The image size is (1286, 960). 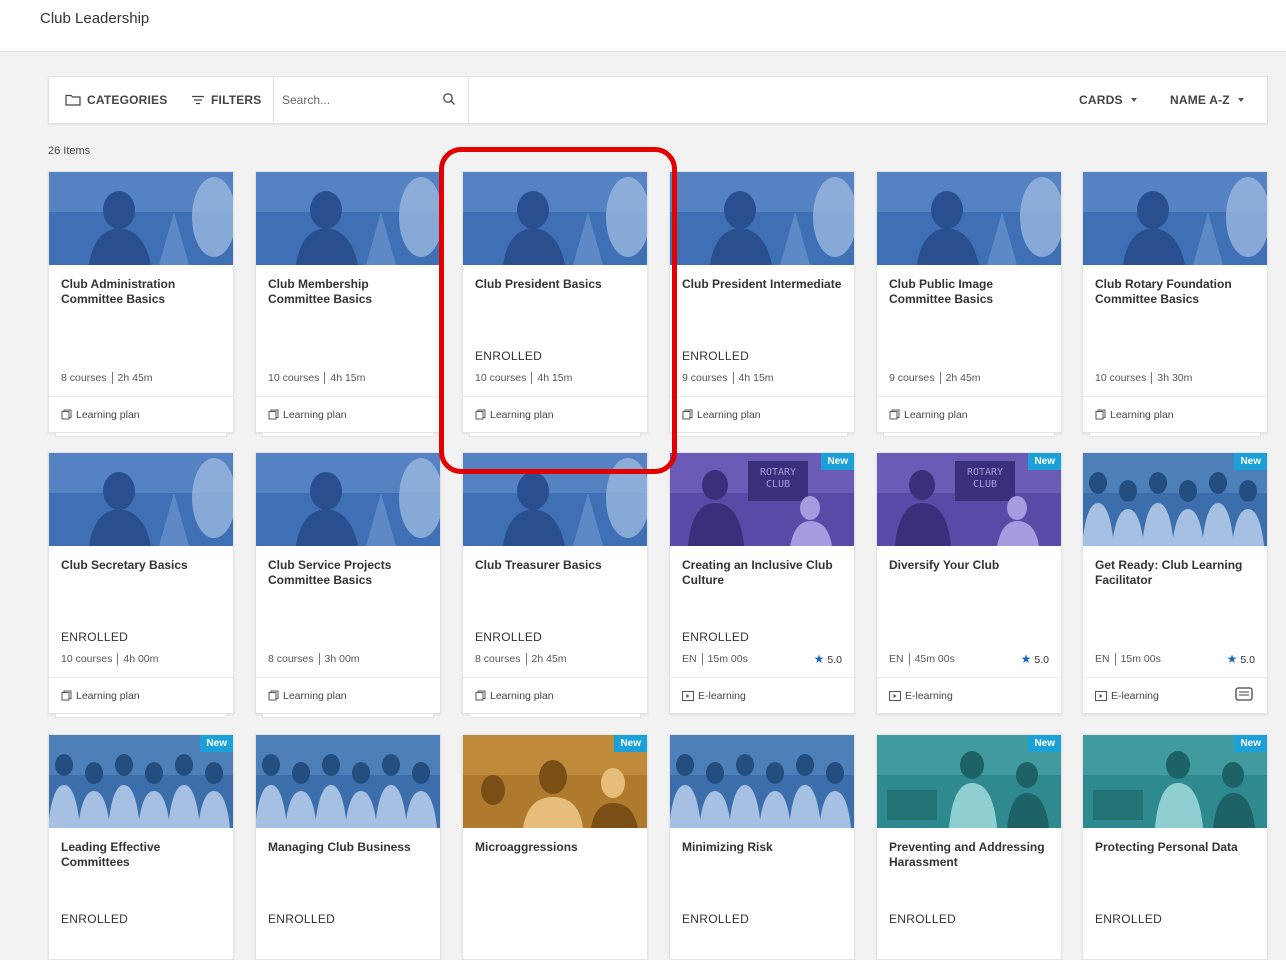 What do you see at coordinates (124, 565) in the screenshot?
I see `course-title: Club Secretary Basics` at bounding box center [124, 565].